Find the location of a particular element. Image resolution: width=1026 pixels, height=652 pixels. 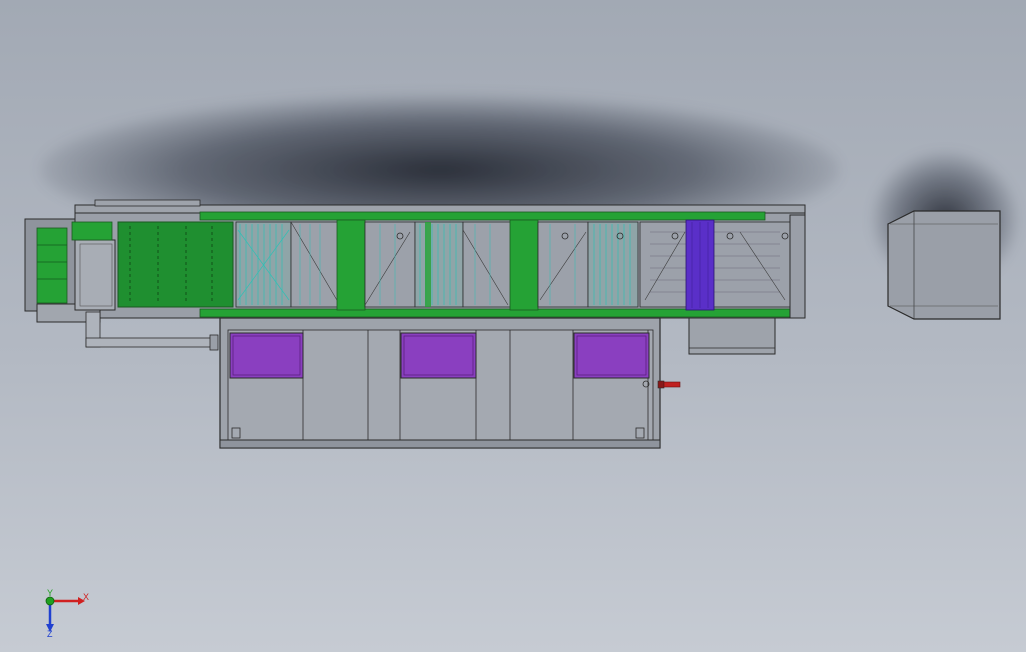

infeed-belt is located at coordinates (52, 265).